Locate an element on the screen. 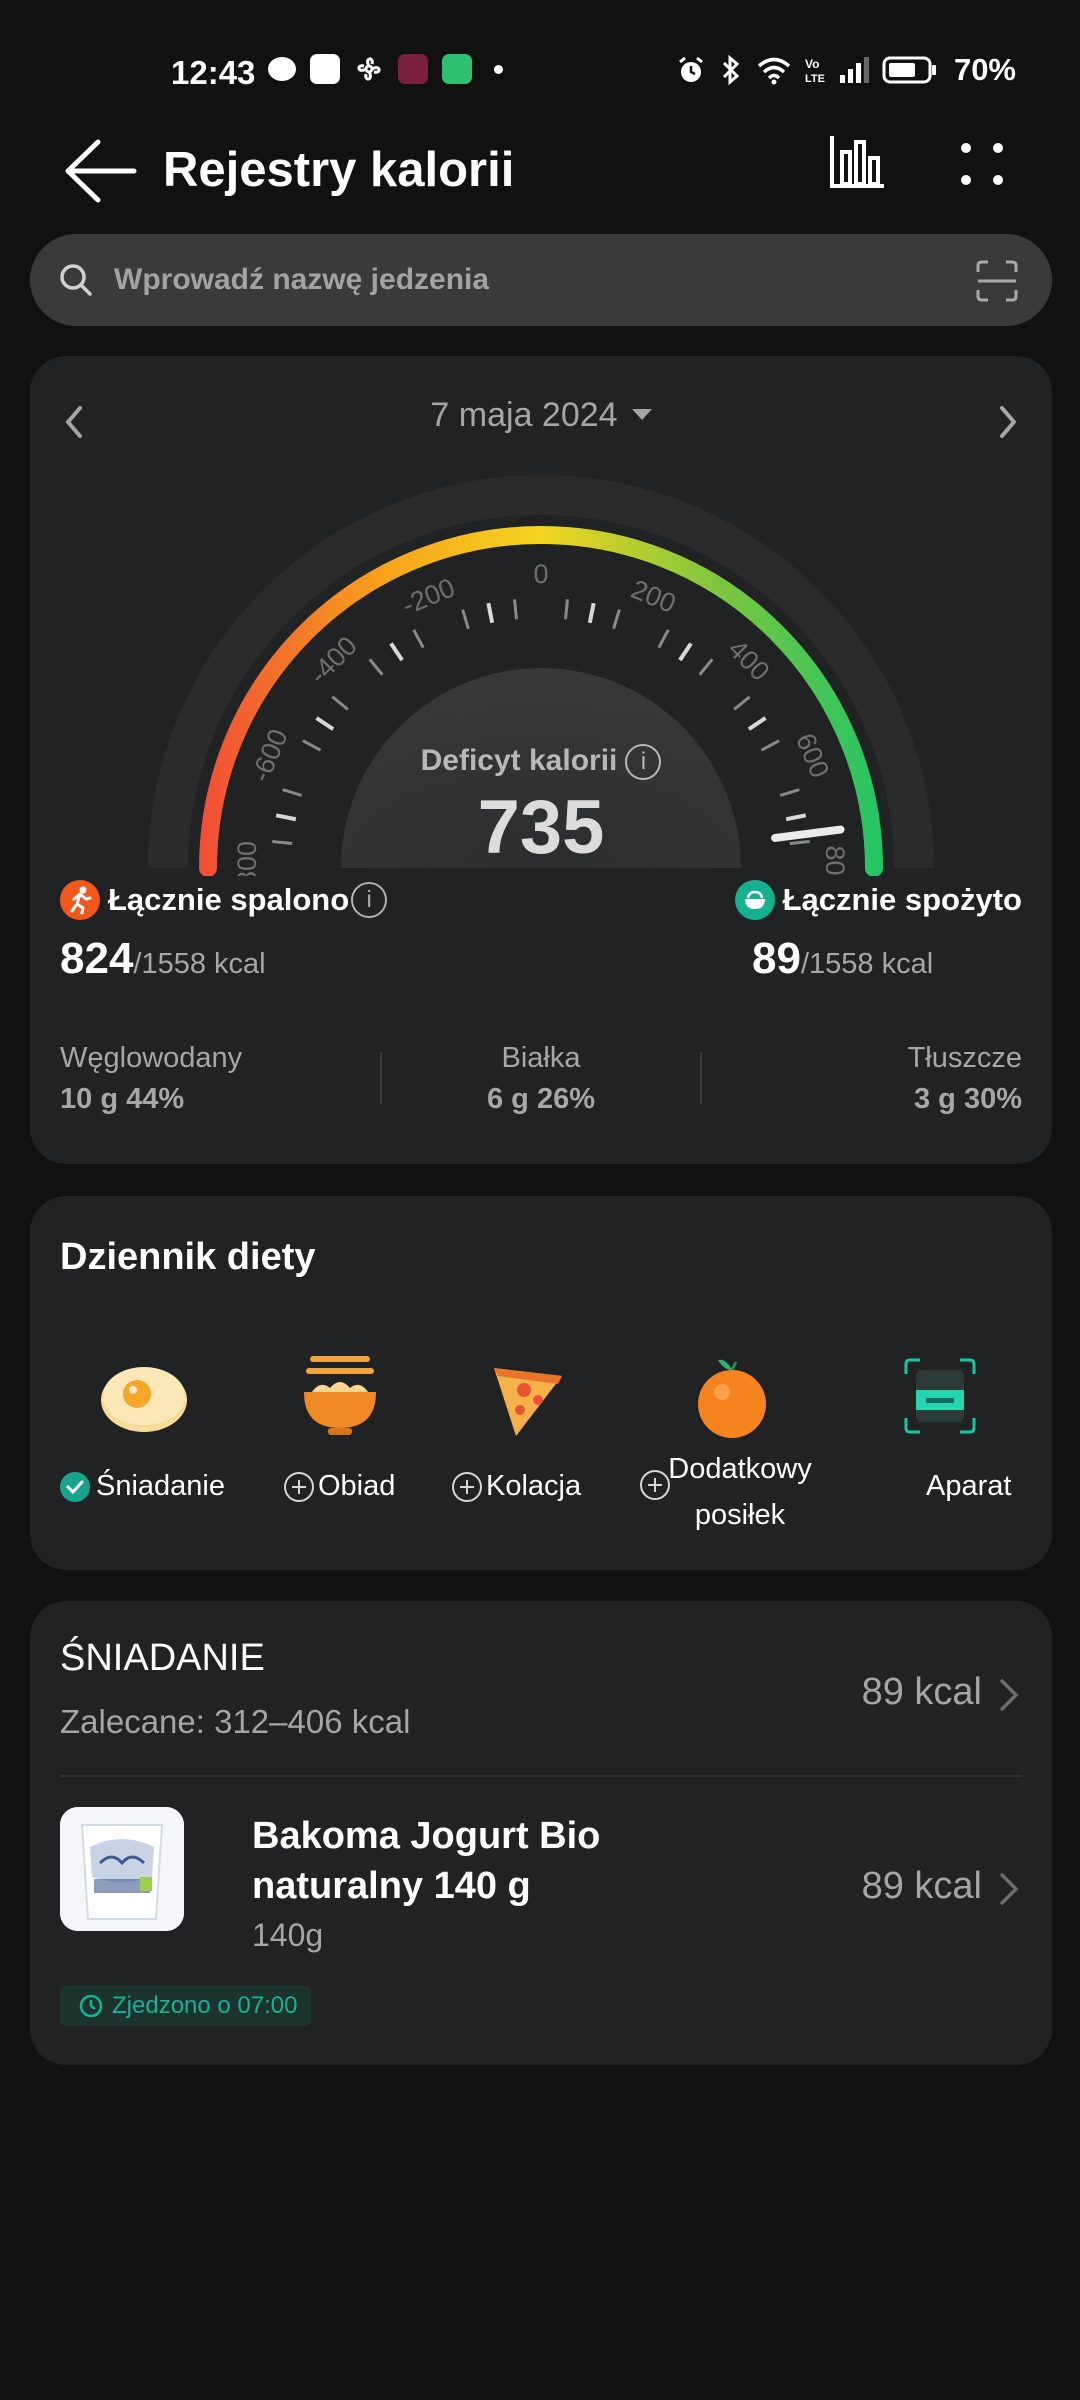 This screenshot has width=1080, height=2400. battery-icon is located at coordinates (909, 70).